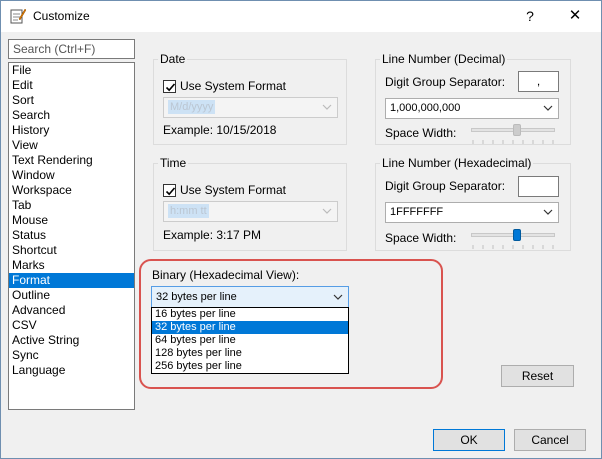 The width and height of the screenshot is (602, 459). I want to click on help-button: ?, so click(530, 16).